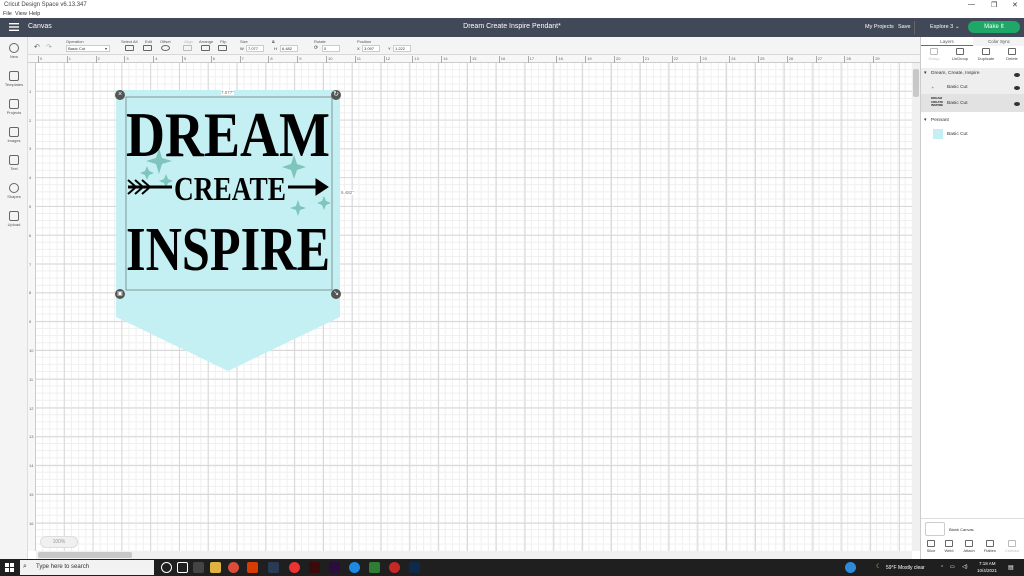 This screenshot has width=1024, height=576. What do you see at coordinates (88, 48) in the screenshot?
I see `operation-dropdown: Basic Cut ▾` at bounding box center [88, 48].